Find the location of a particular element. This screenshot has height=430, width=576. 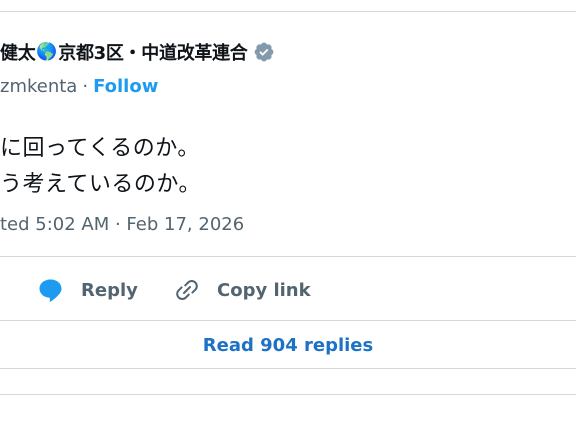

link-icon is located at coordinates (187, 290).